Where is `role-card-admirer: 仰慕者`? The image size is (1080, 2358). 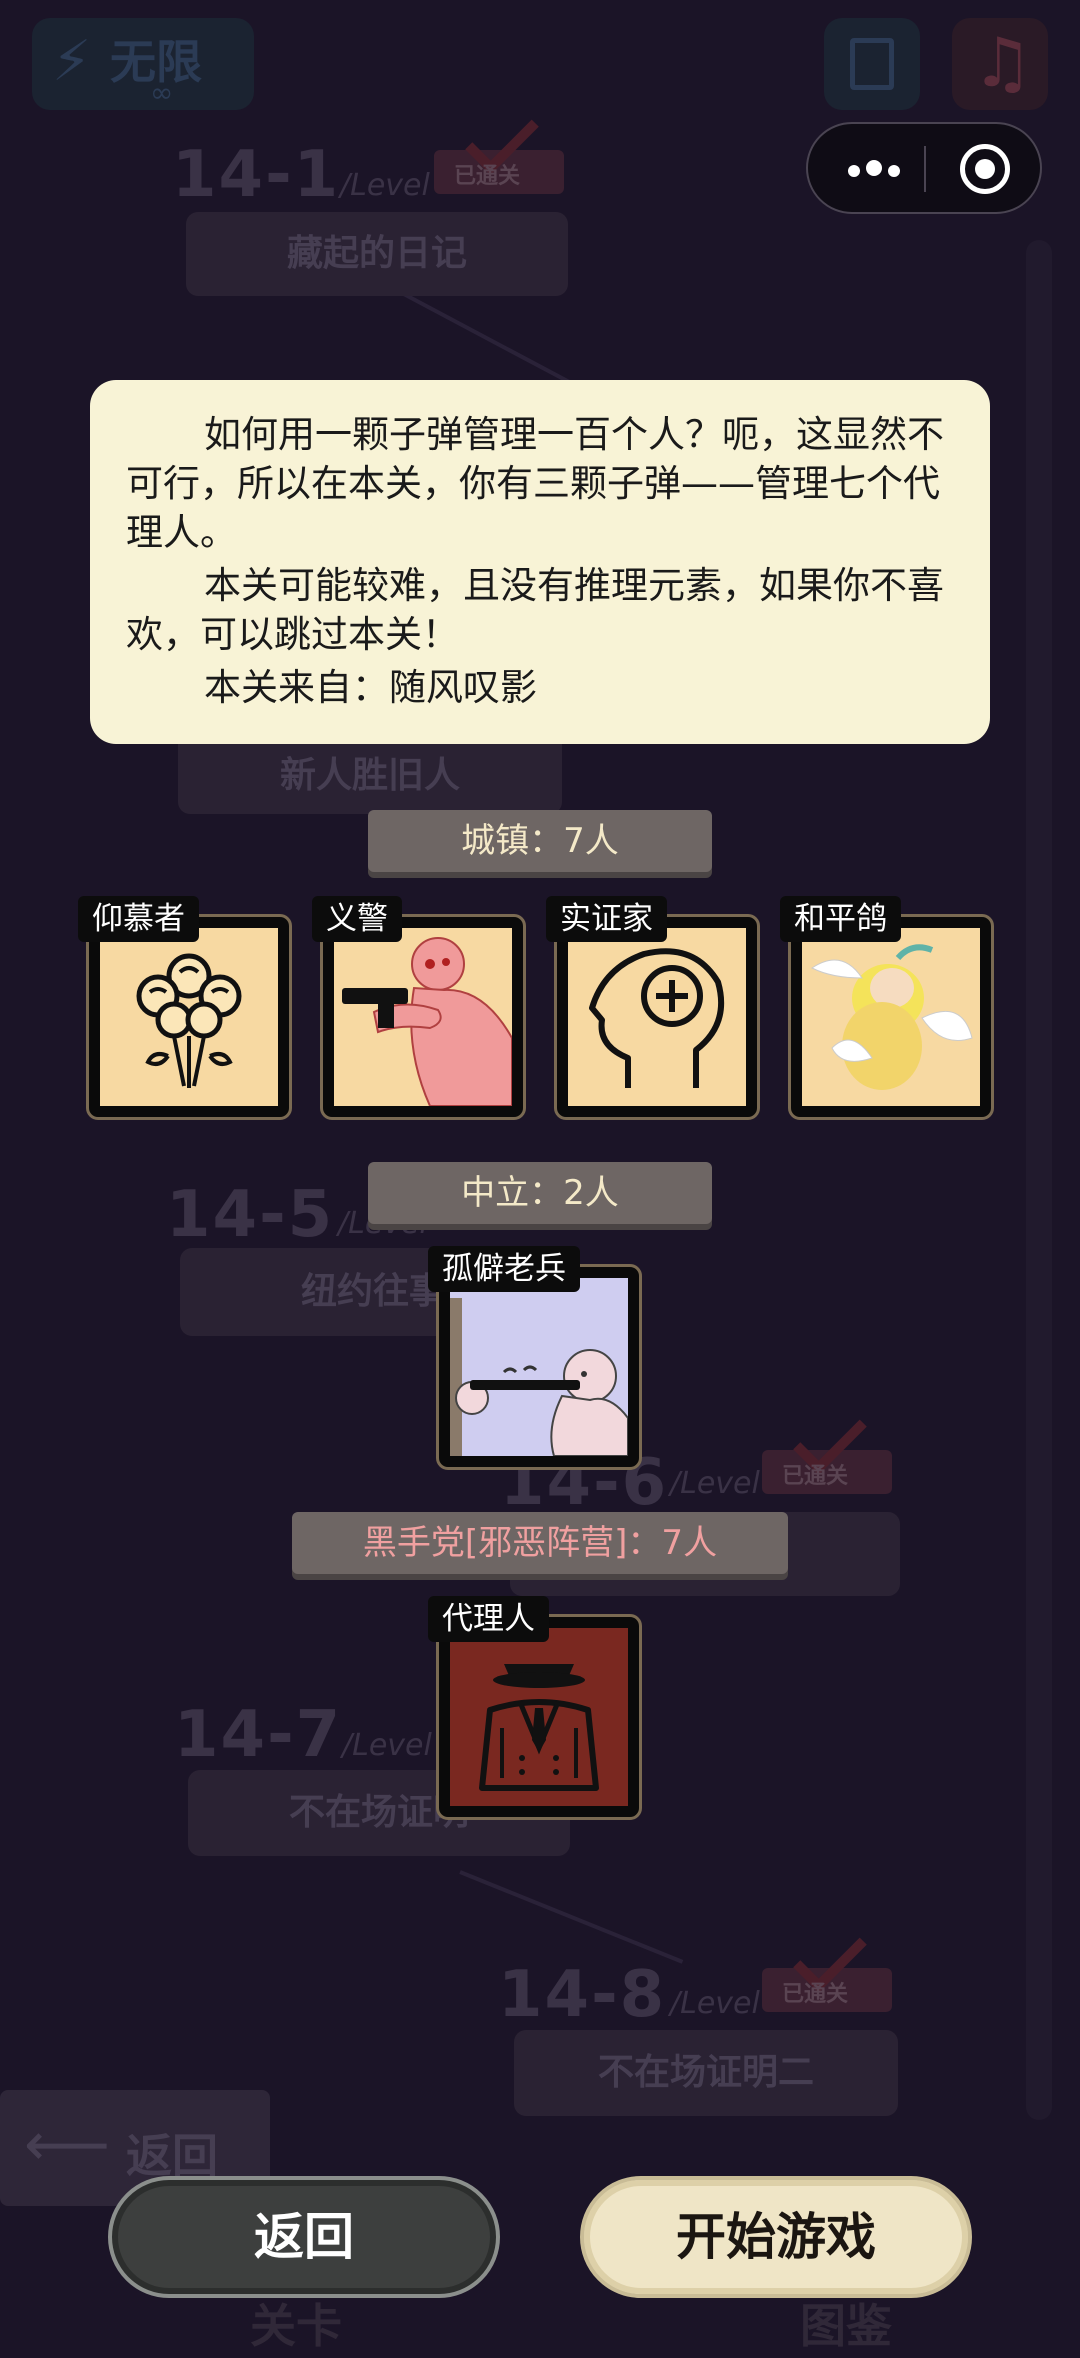 role-card-admirer: 仰慕者 is located at coordinates (185, 1008).